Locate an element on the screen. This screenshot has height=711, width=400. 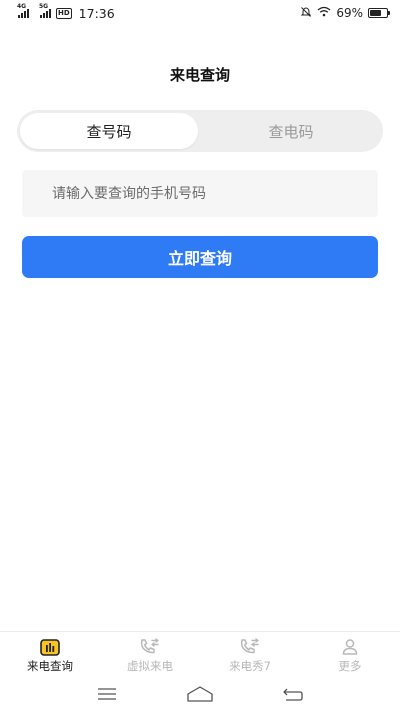
tab-call-query: 来电查询 is located at coordinates (50, 654).